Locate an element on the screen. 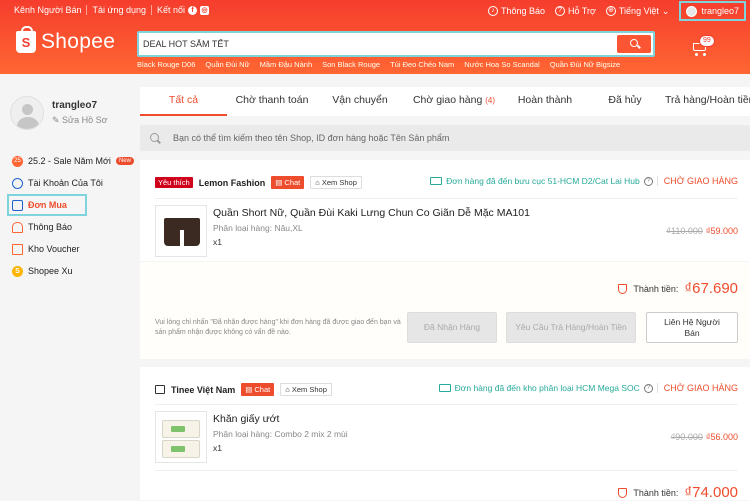  facebook-icon: f is located at coordinates (193, 10).